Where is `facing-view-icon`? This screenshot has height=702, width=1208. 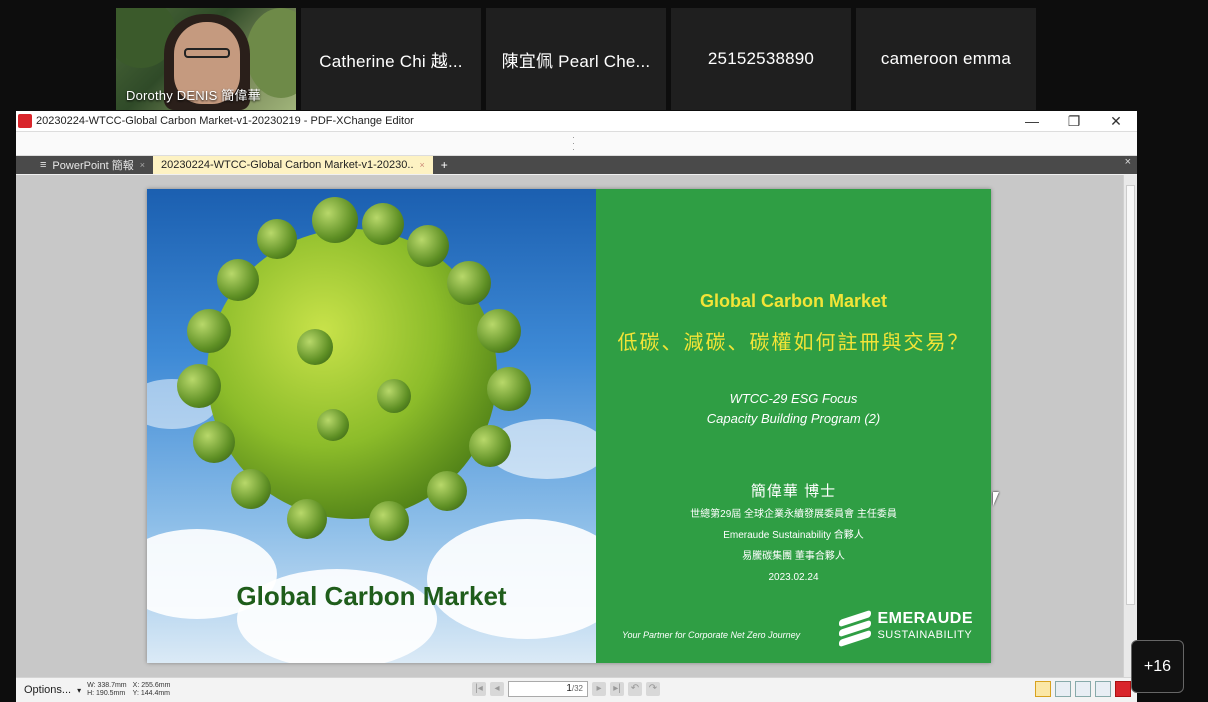 facing-view-icon is located at coordinates (1083, 689).